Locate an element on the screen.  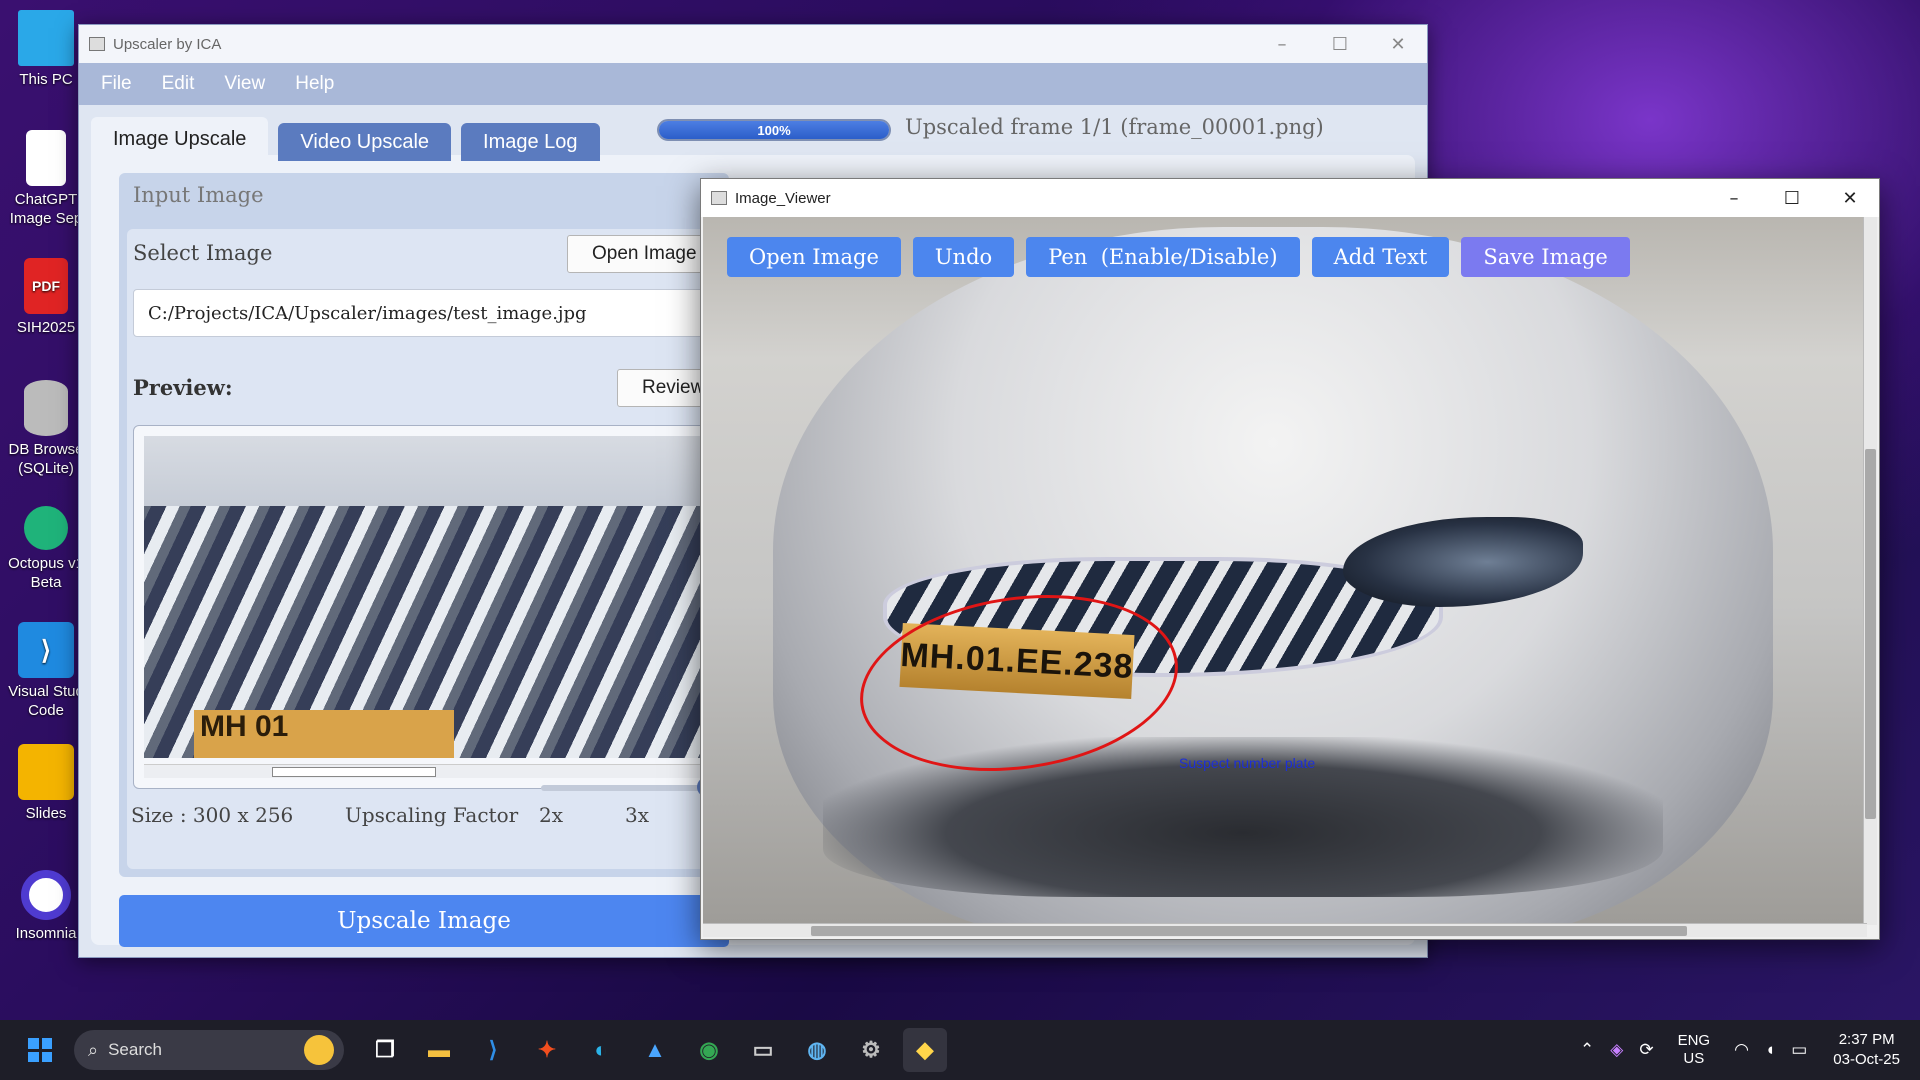
window-title: Upscaler by ICA is located at coordinates (167, 44).